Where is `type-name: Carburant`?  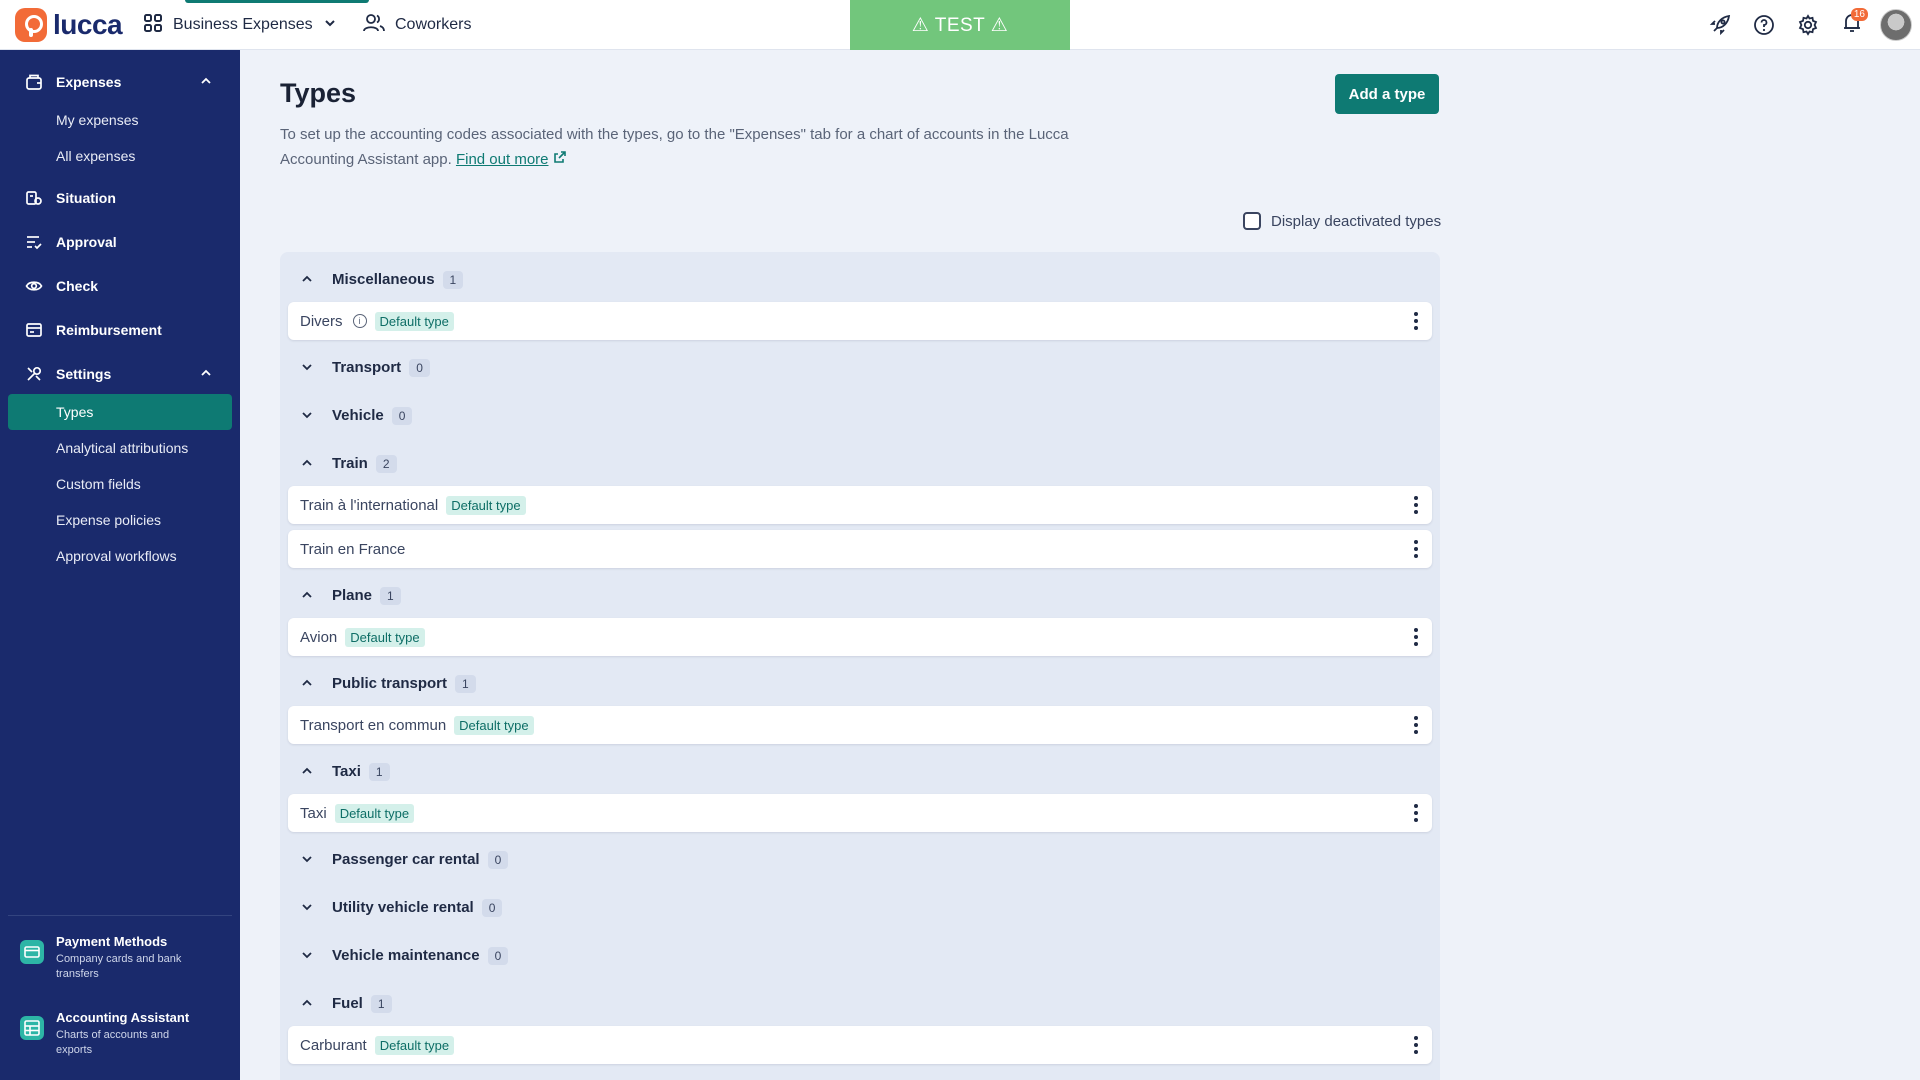
type-name: Carburant is located at coordinates (333, 1045).